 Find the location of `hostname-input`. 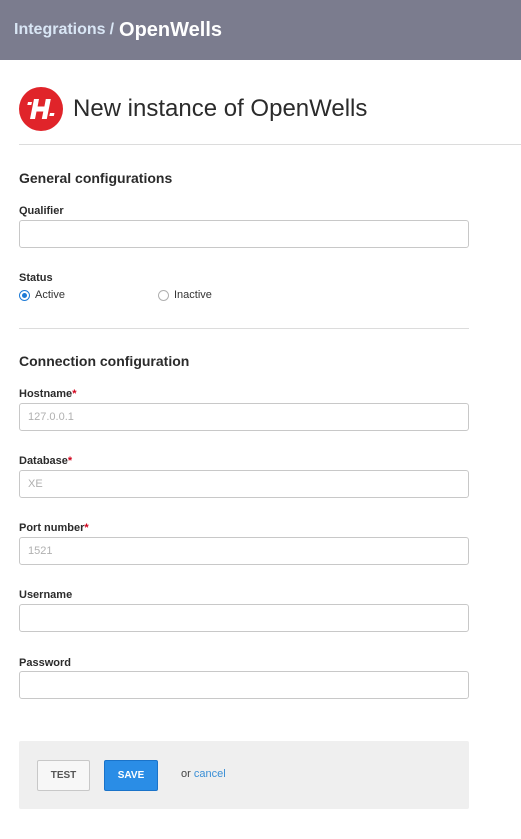

hostname-input is located at coordinates (244, 417).